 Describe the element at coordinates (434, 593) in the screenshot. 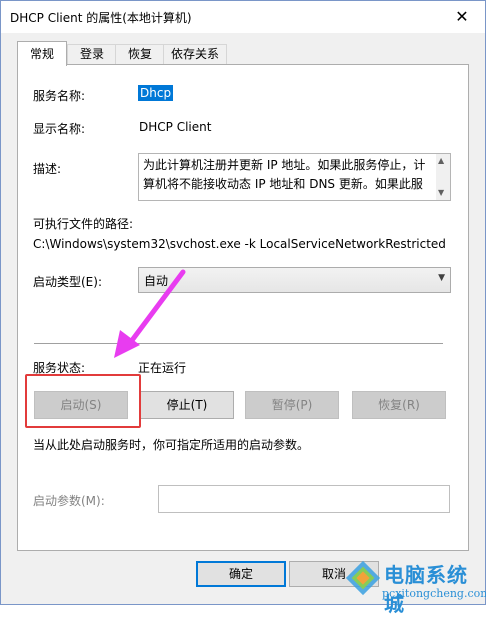

I see `watermark-url: pcxitongcheng.com` at that location.